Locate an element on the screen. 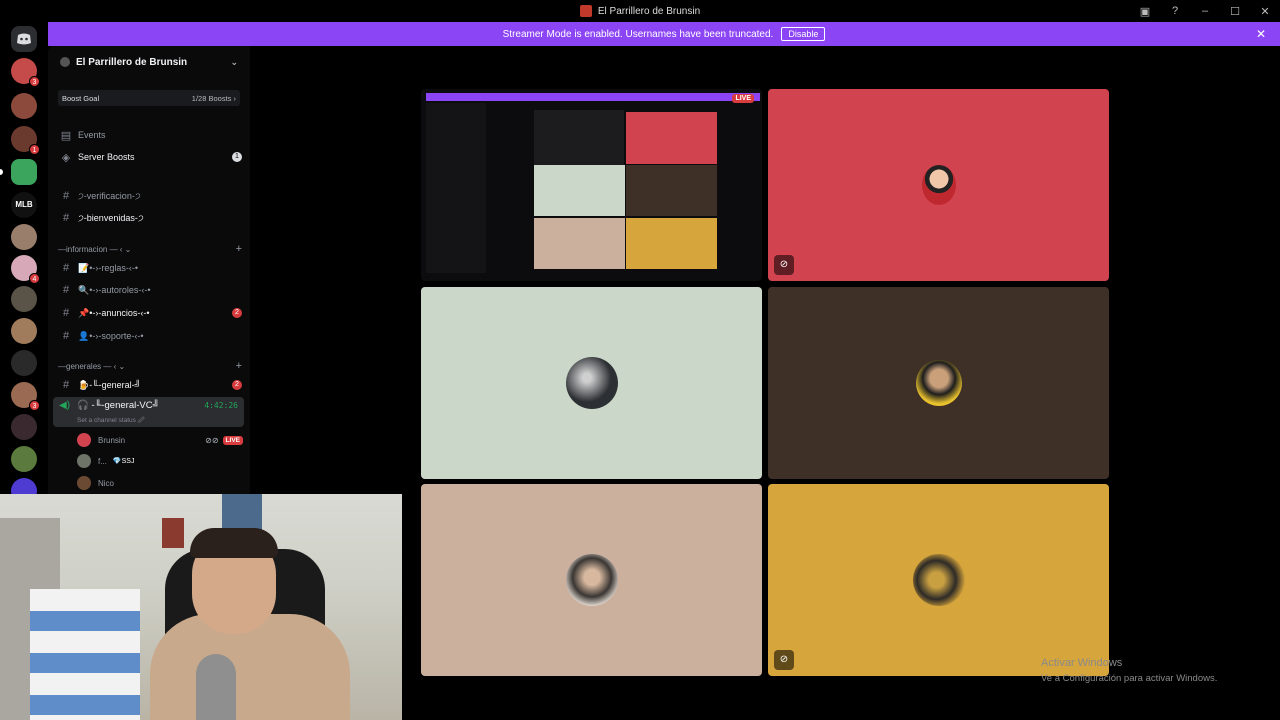  voice-speaker-icon: ◀) is located at coordinates (65, 405).